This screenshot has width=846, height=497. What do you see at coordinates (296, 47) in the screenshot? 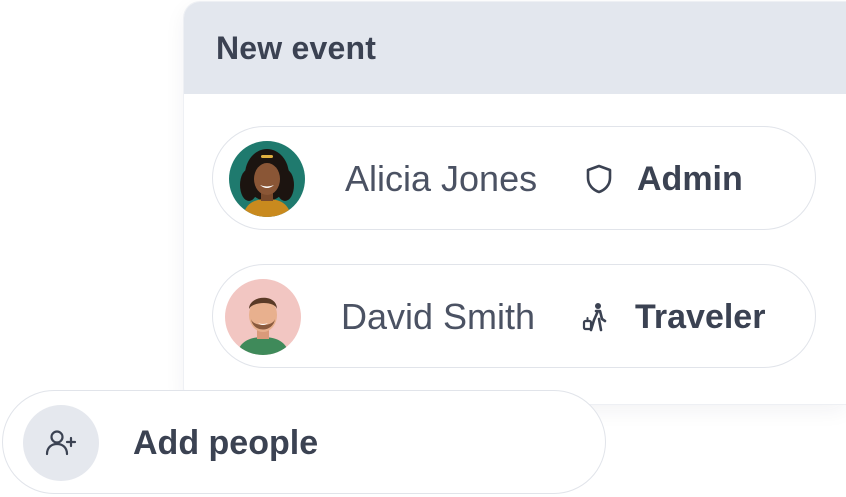
I see `page-title: New event` at bounding box center [296, 47].